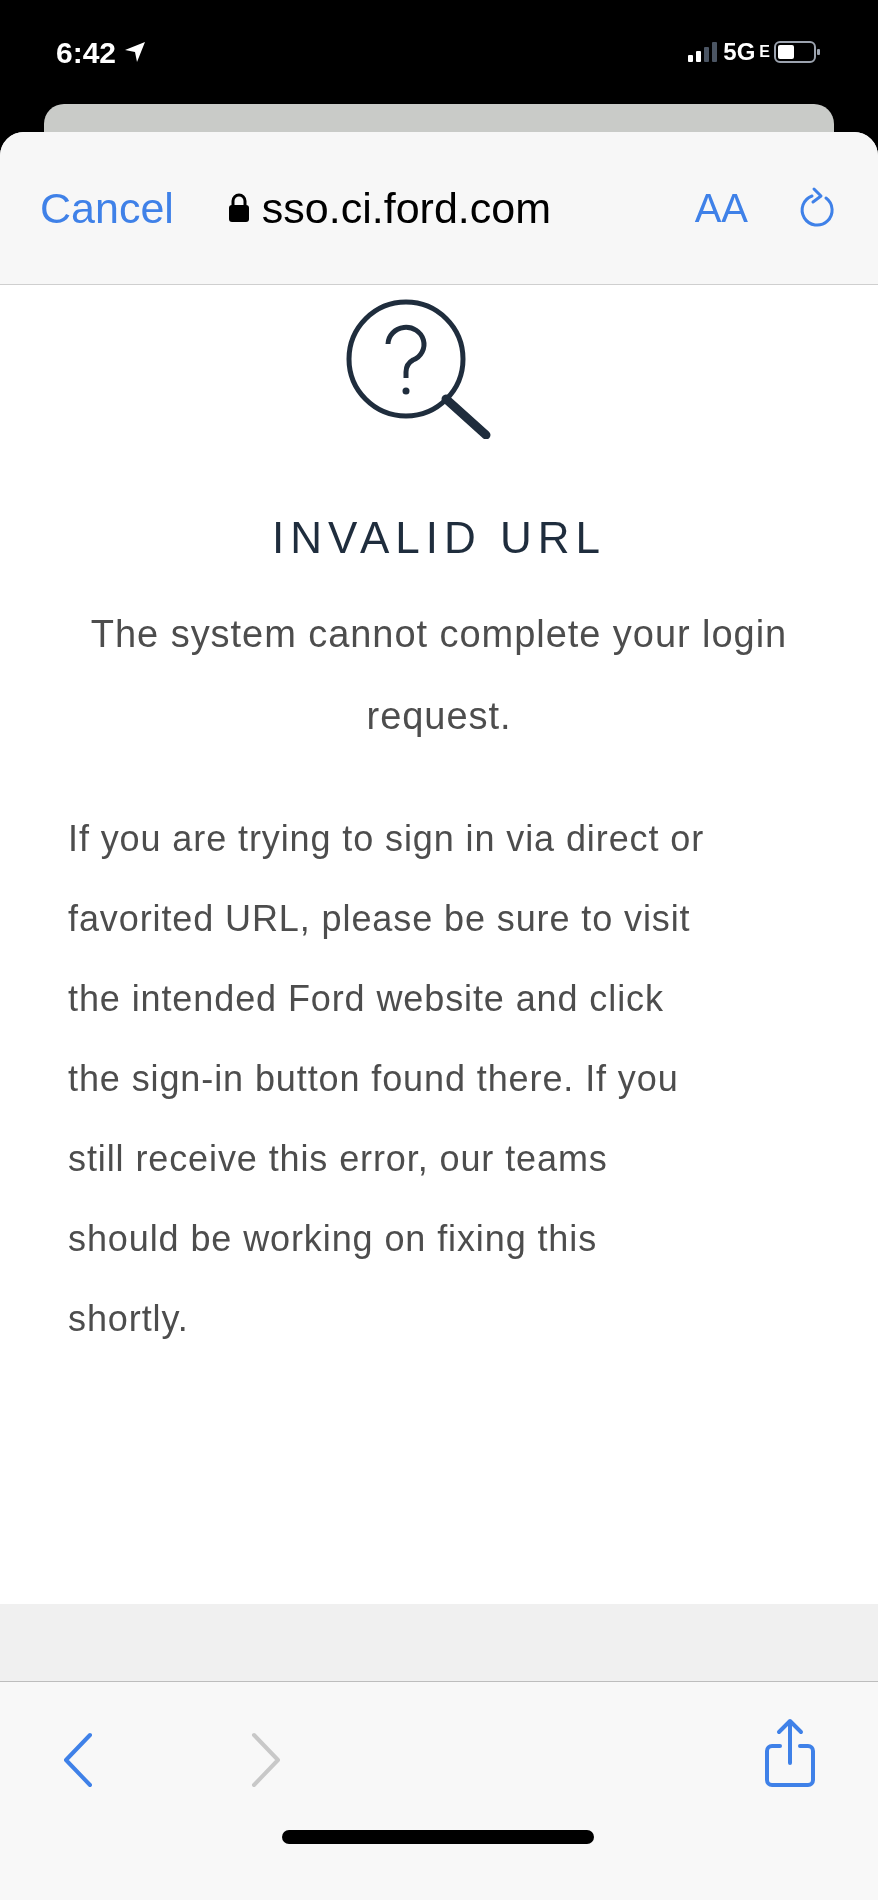 Image resolution: width=878 pixels, height=1900 pixels. I want to click on status-time: 6:42, so click(86, 52).